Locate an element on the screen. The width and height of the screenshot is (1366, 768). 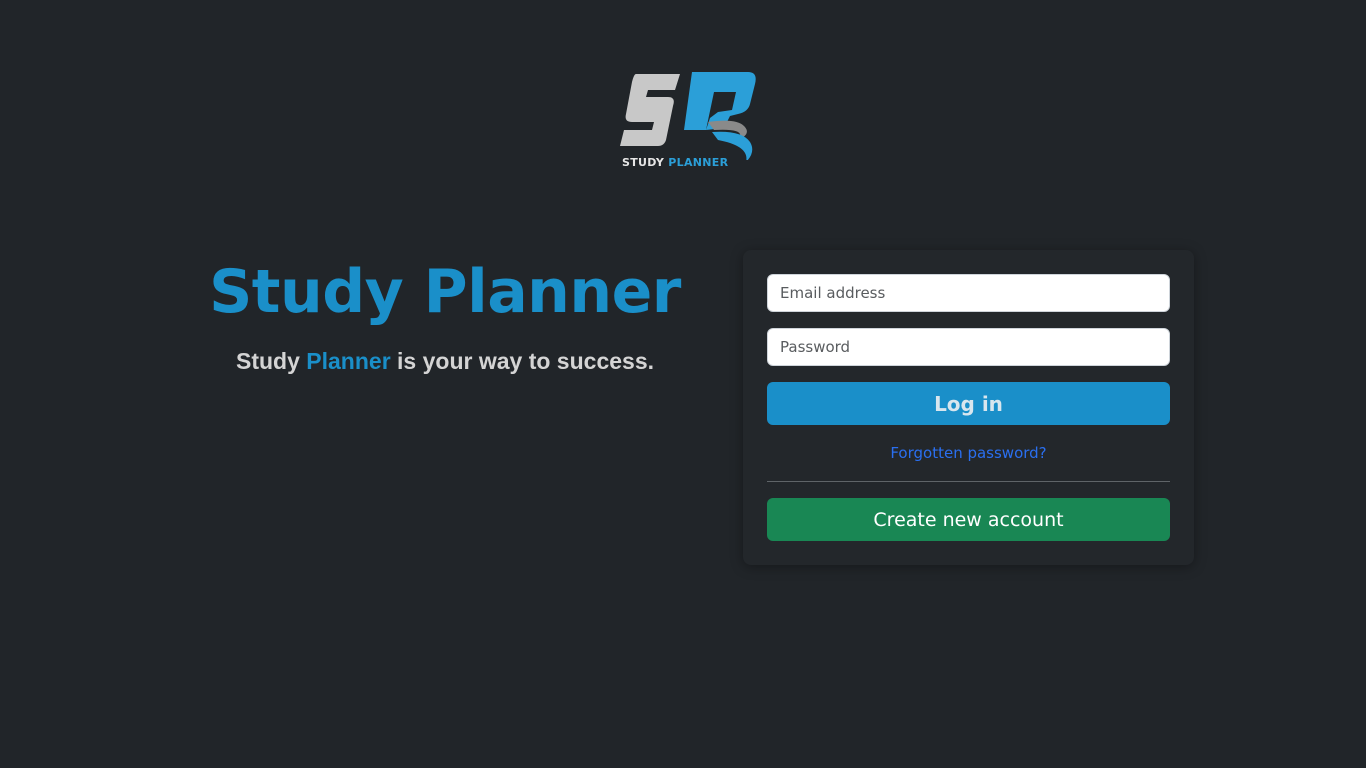
tagline-suffix: is your way to success. is located at coordinates (522, 361).